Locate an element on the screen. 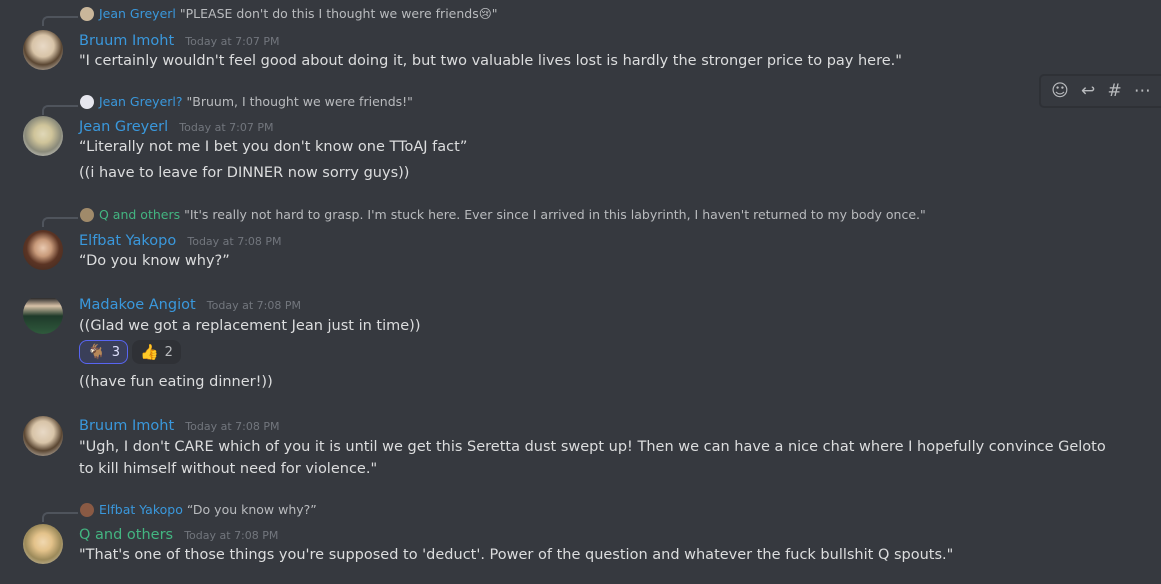 This screenshot has height=584, width=1161. author-name: Madakoe Angiot is located at coordinates (137, 305).